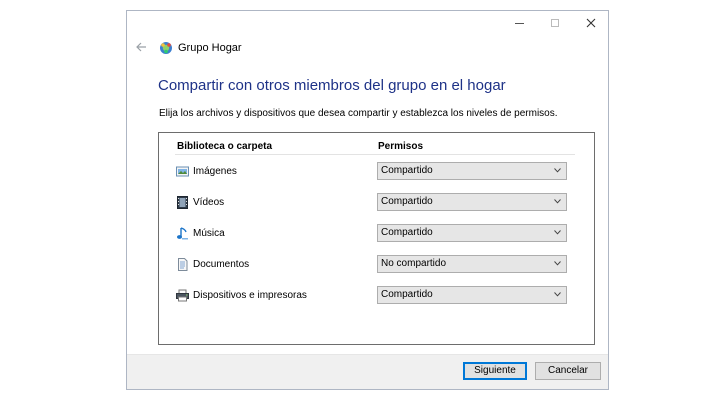 This screenshot has height=400, width=720. What do you see at coordinates (182, 295) in the screenshot?
I see `printer-icon` at bounding box center [182, 295].